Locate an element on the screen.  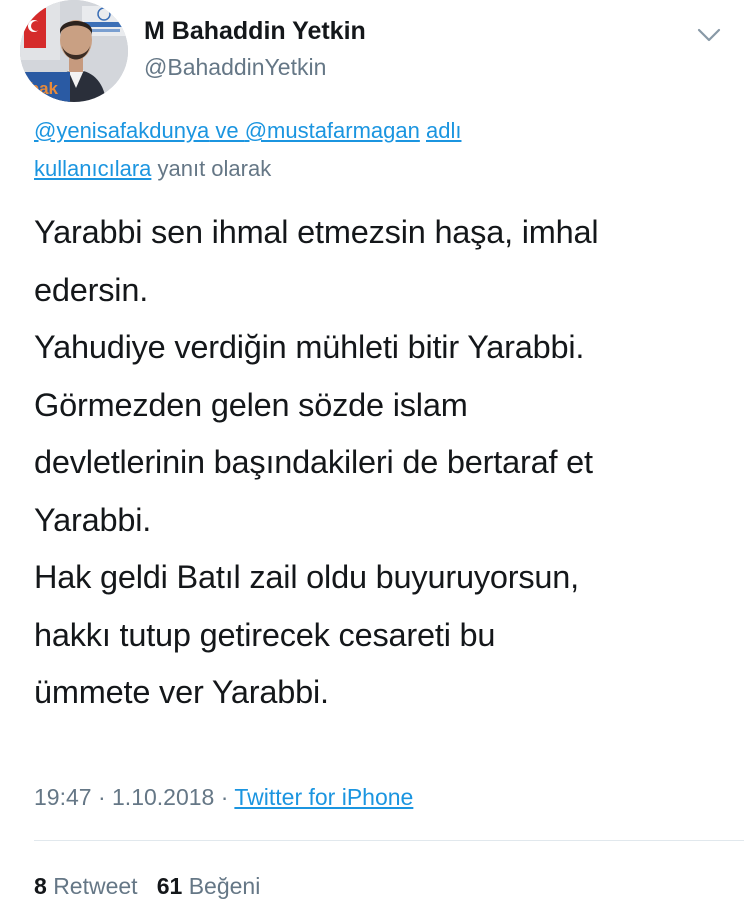
reply-users-link-part1: adlı is located at coordinates (443, 130).